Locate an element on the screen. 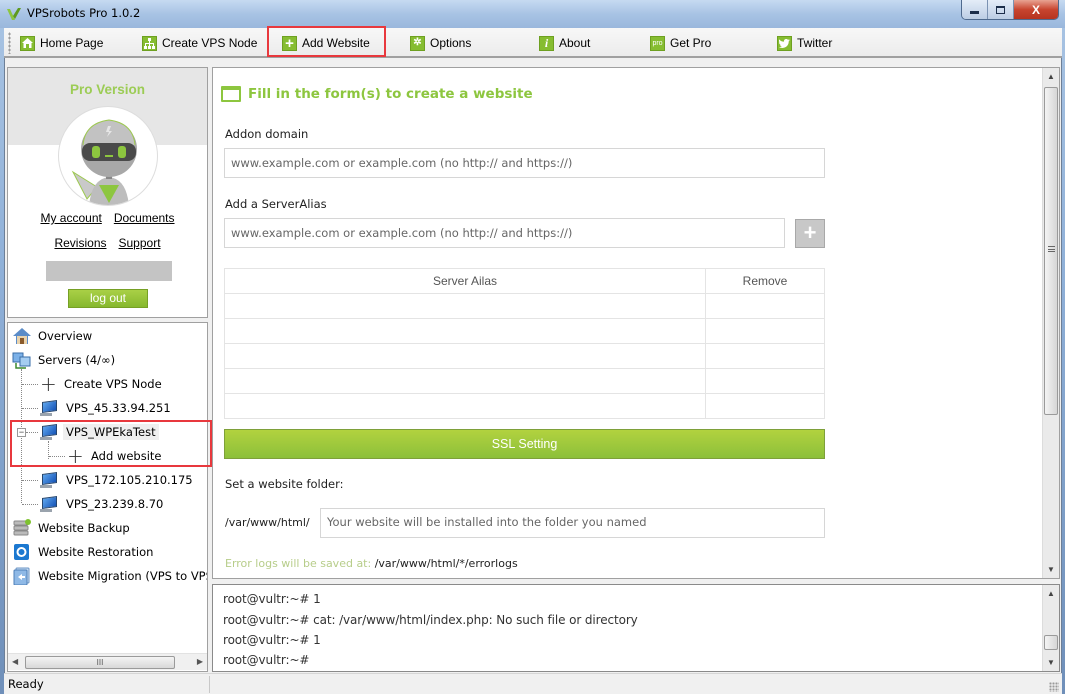 This screenshot has height=694, width=1065. toolbar-options-label: Options is located at coordinates (451, 43).